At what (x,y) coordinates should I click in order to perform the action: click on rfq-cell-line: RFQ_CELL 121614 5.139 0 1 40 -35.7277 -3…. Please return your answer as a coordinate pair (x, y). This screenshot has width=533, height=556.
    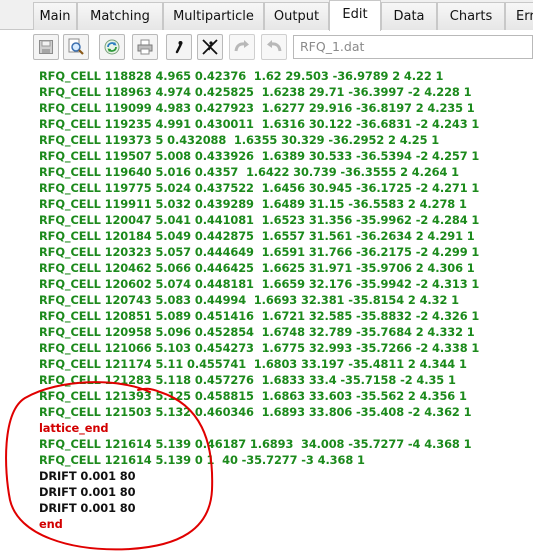
    Looking at the image, I should click on (202, 460).